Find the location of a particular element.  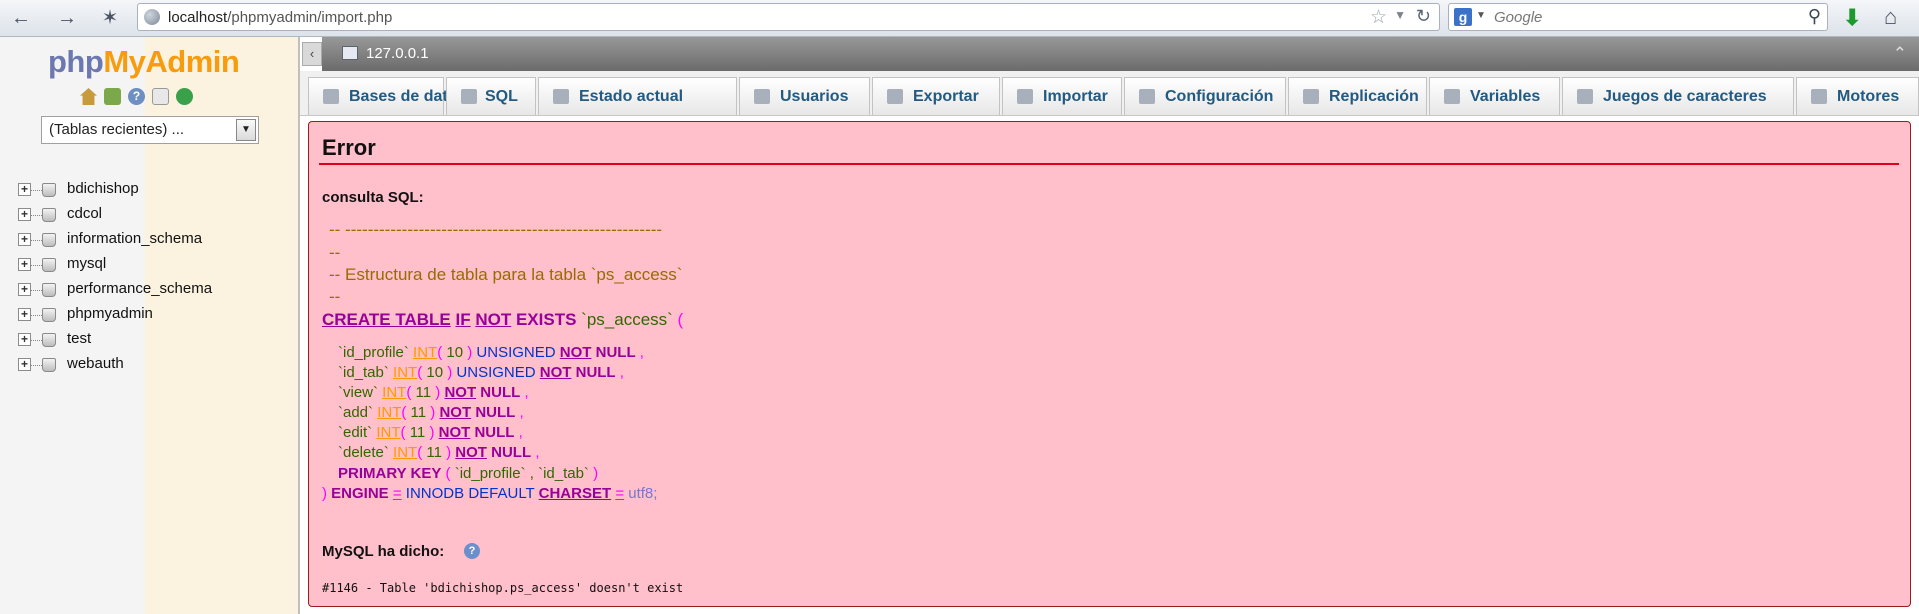

database-name: bdichishop is located at coordinates (103, 188).